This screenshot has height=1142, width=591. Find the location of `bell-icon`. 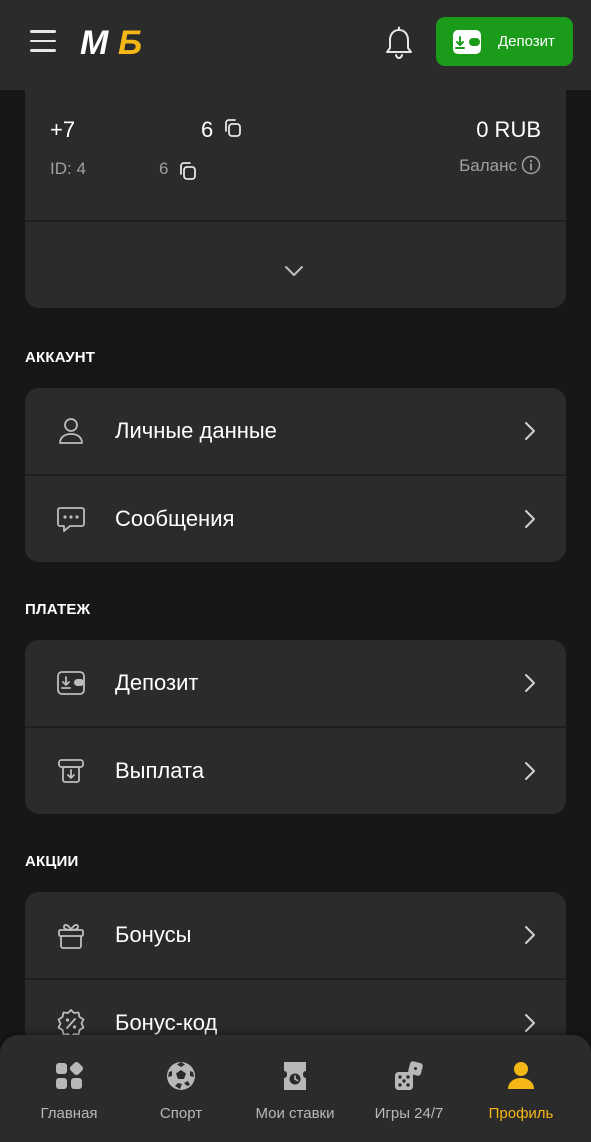

bell-icon is located at coordinates (399, 43).